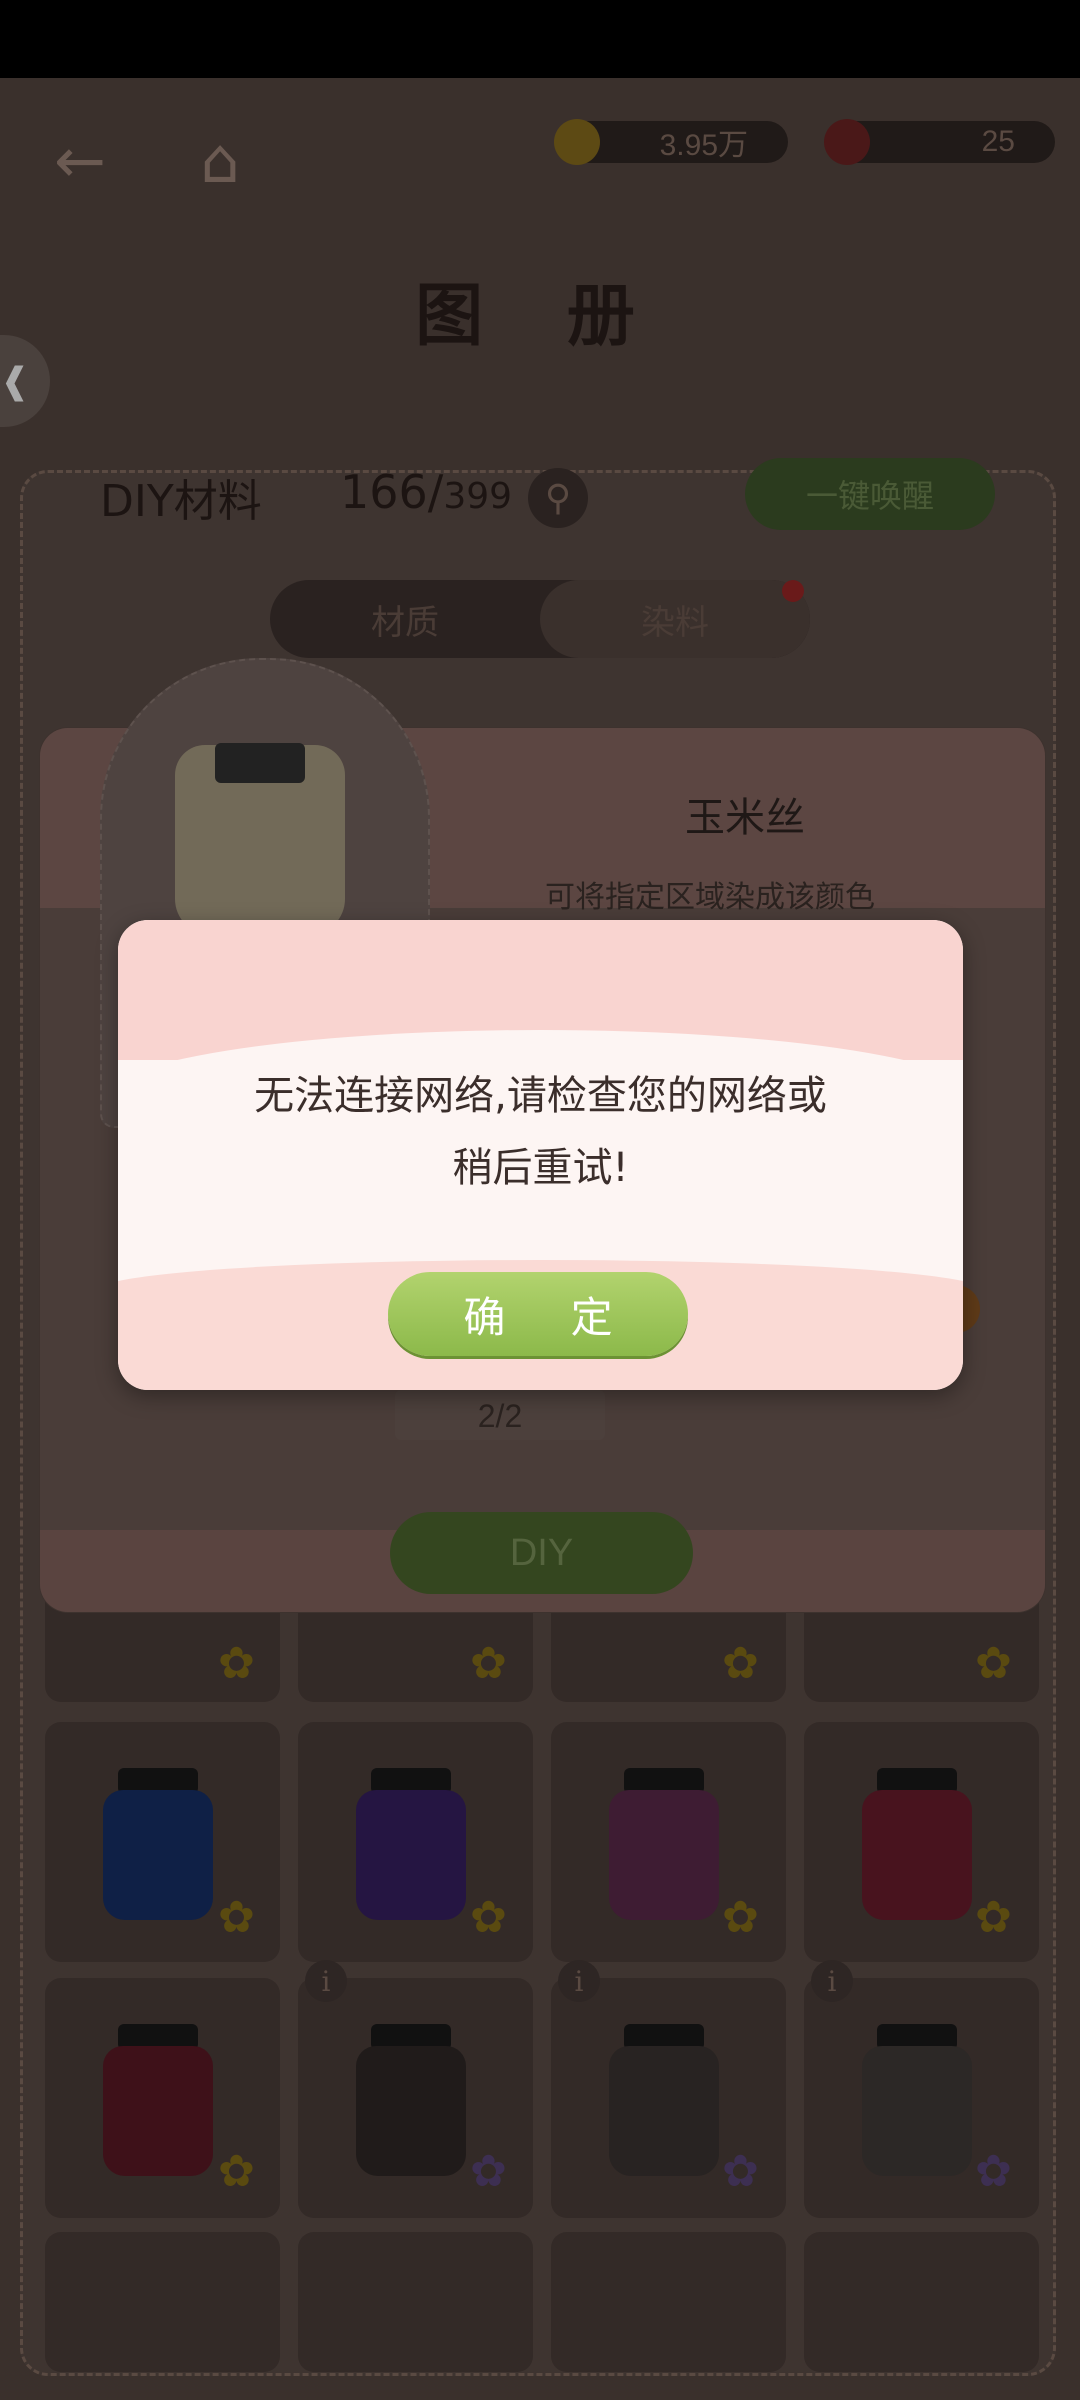 The width and height of the screenshot is (1080, 2400). I want to click on dye-bottle-red, so click(158, 2111).